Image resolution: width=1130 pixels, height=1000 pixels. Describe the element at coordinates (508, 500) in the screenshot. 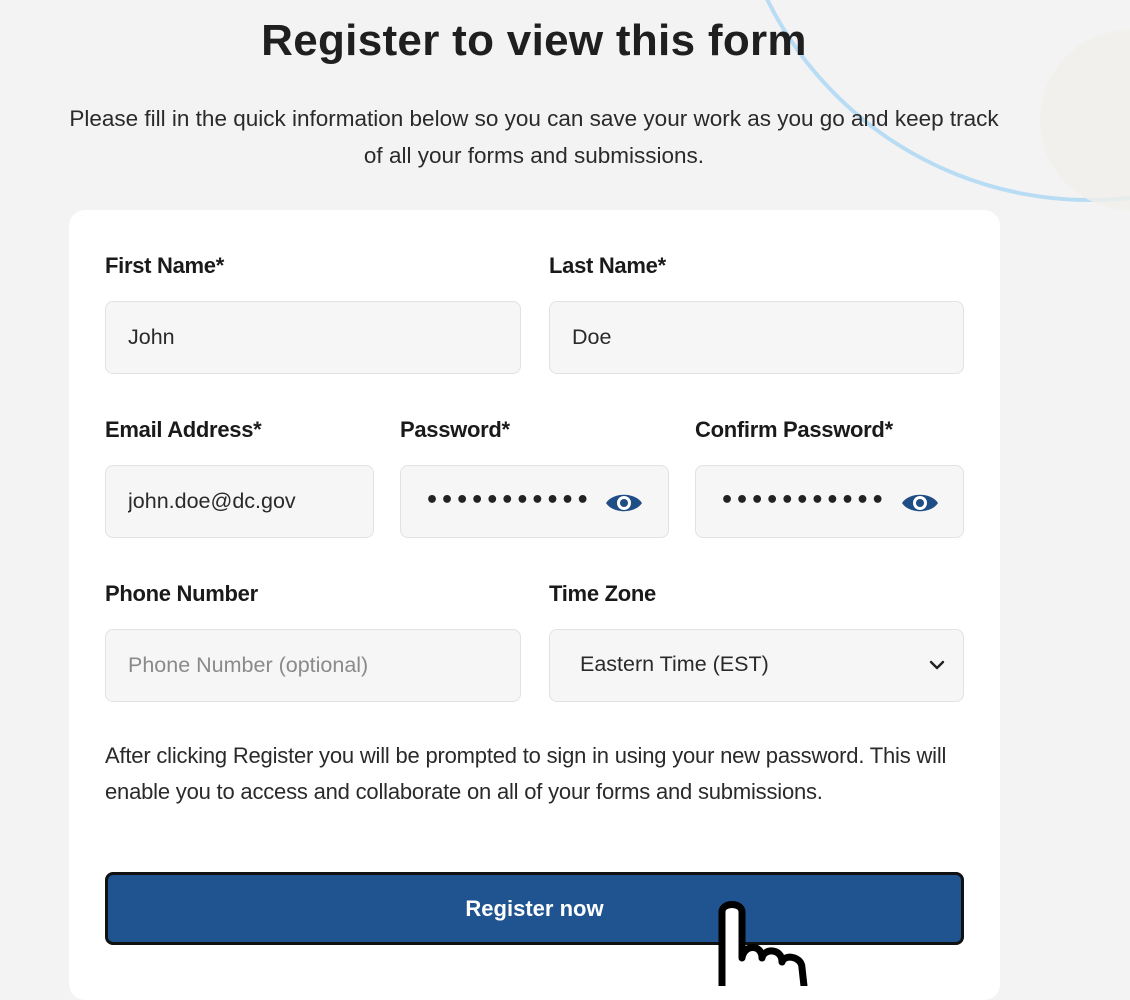

I see `password-masked-value: •••••••••••` at that location.